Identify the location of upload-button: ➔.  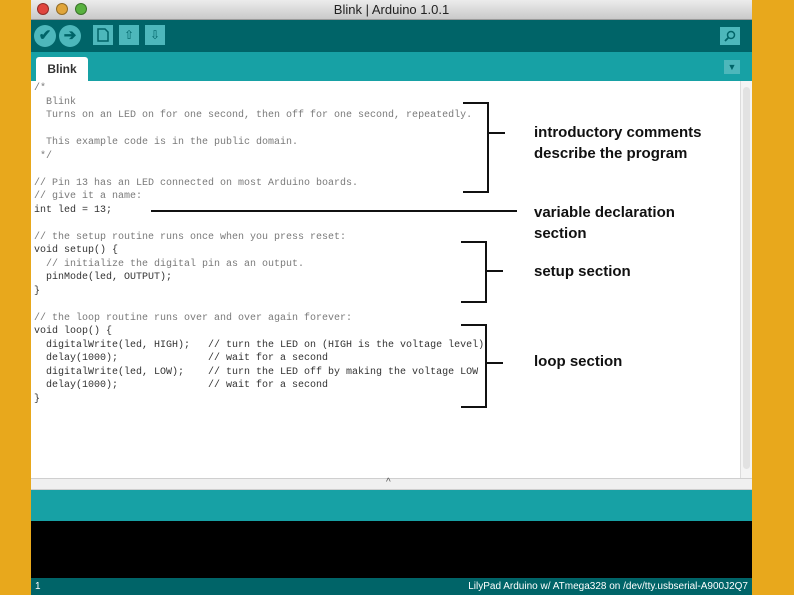
(70, 36).